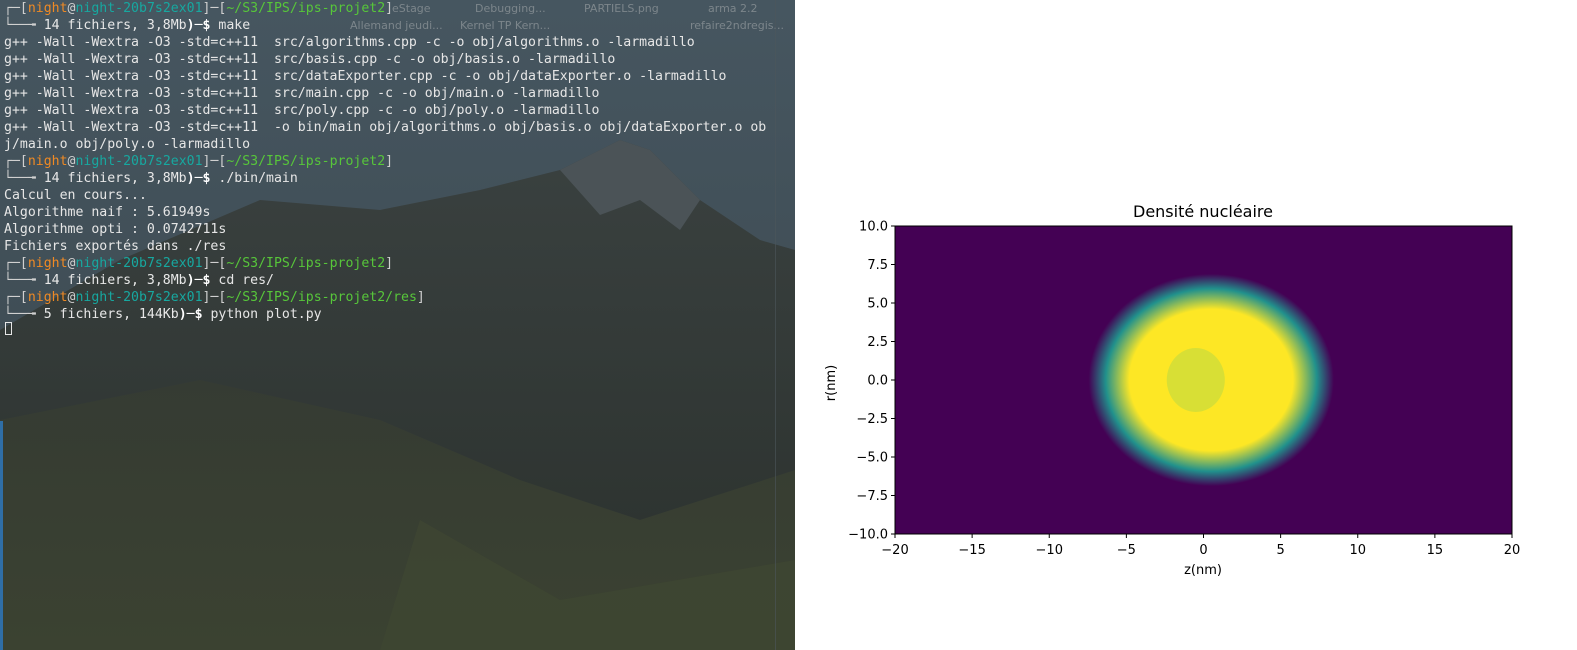 The width and height of the screenshot is (1577, 650). I want to click on x-axis: −20 −15 −10 −5 0 5 10 15 20, so click(1200, 546).